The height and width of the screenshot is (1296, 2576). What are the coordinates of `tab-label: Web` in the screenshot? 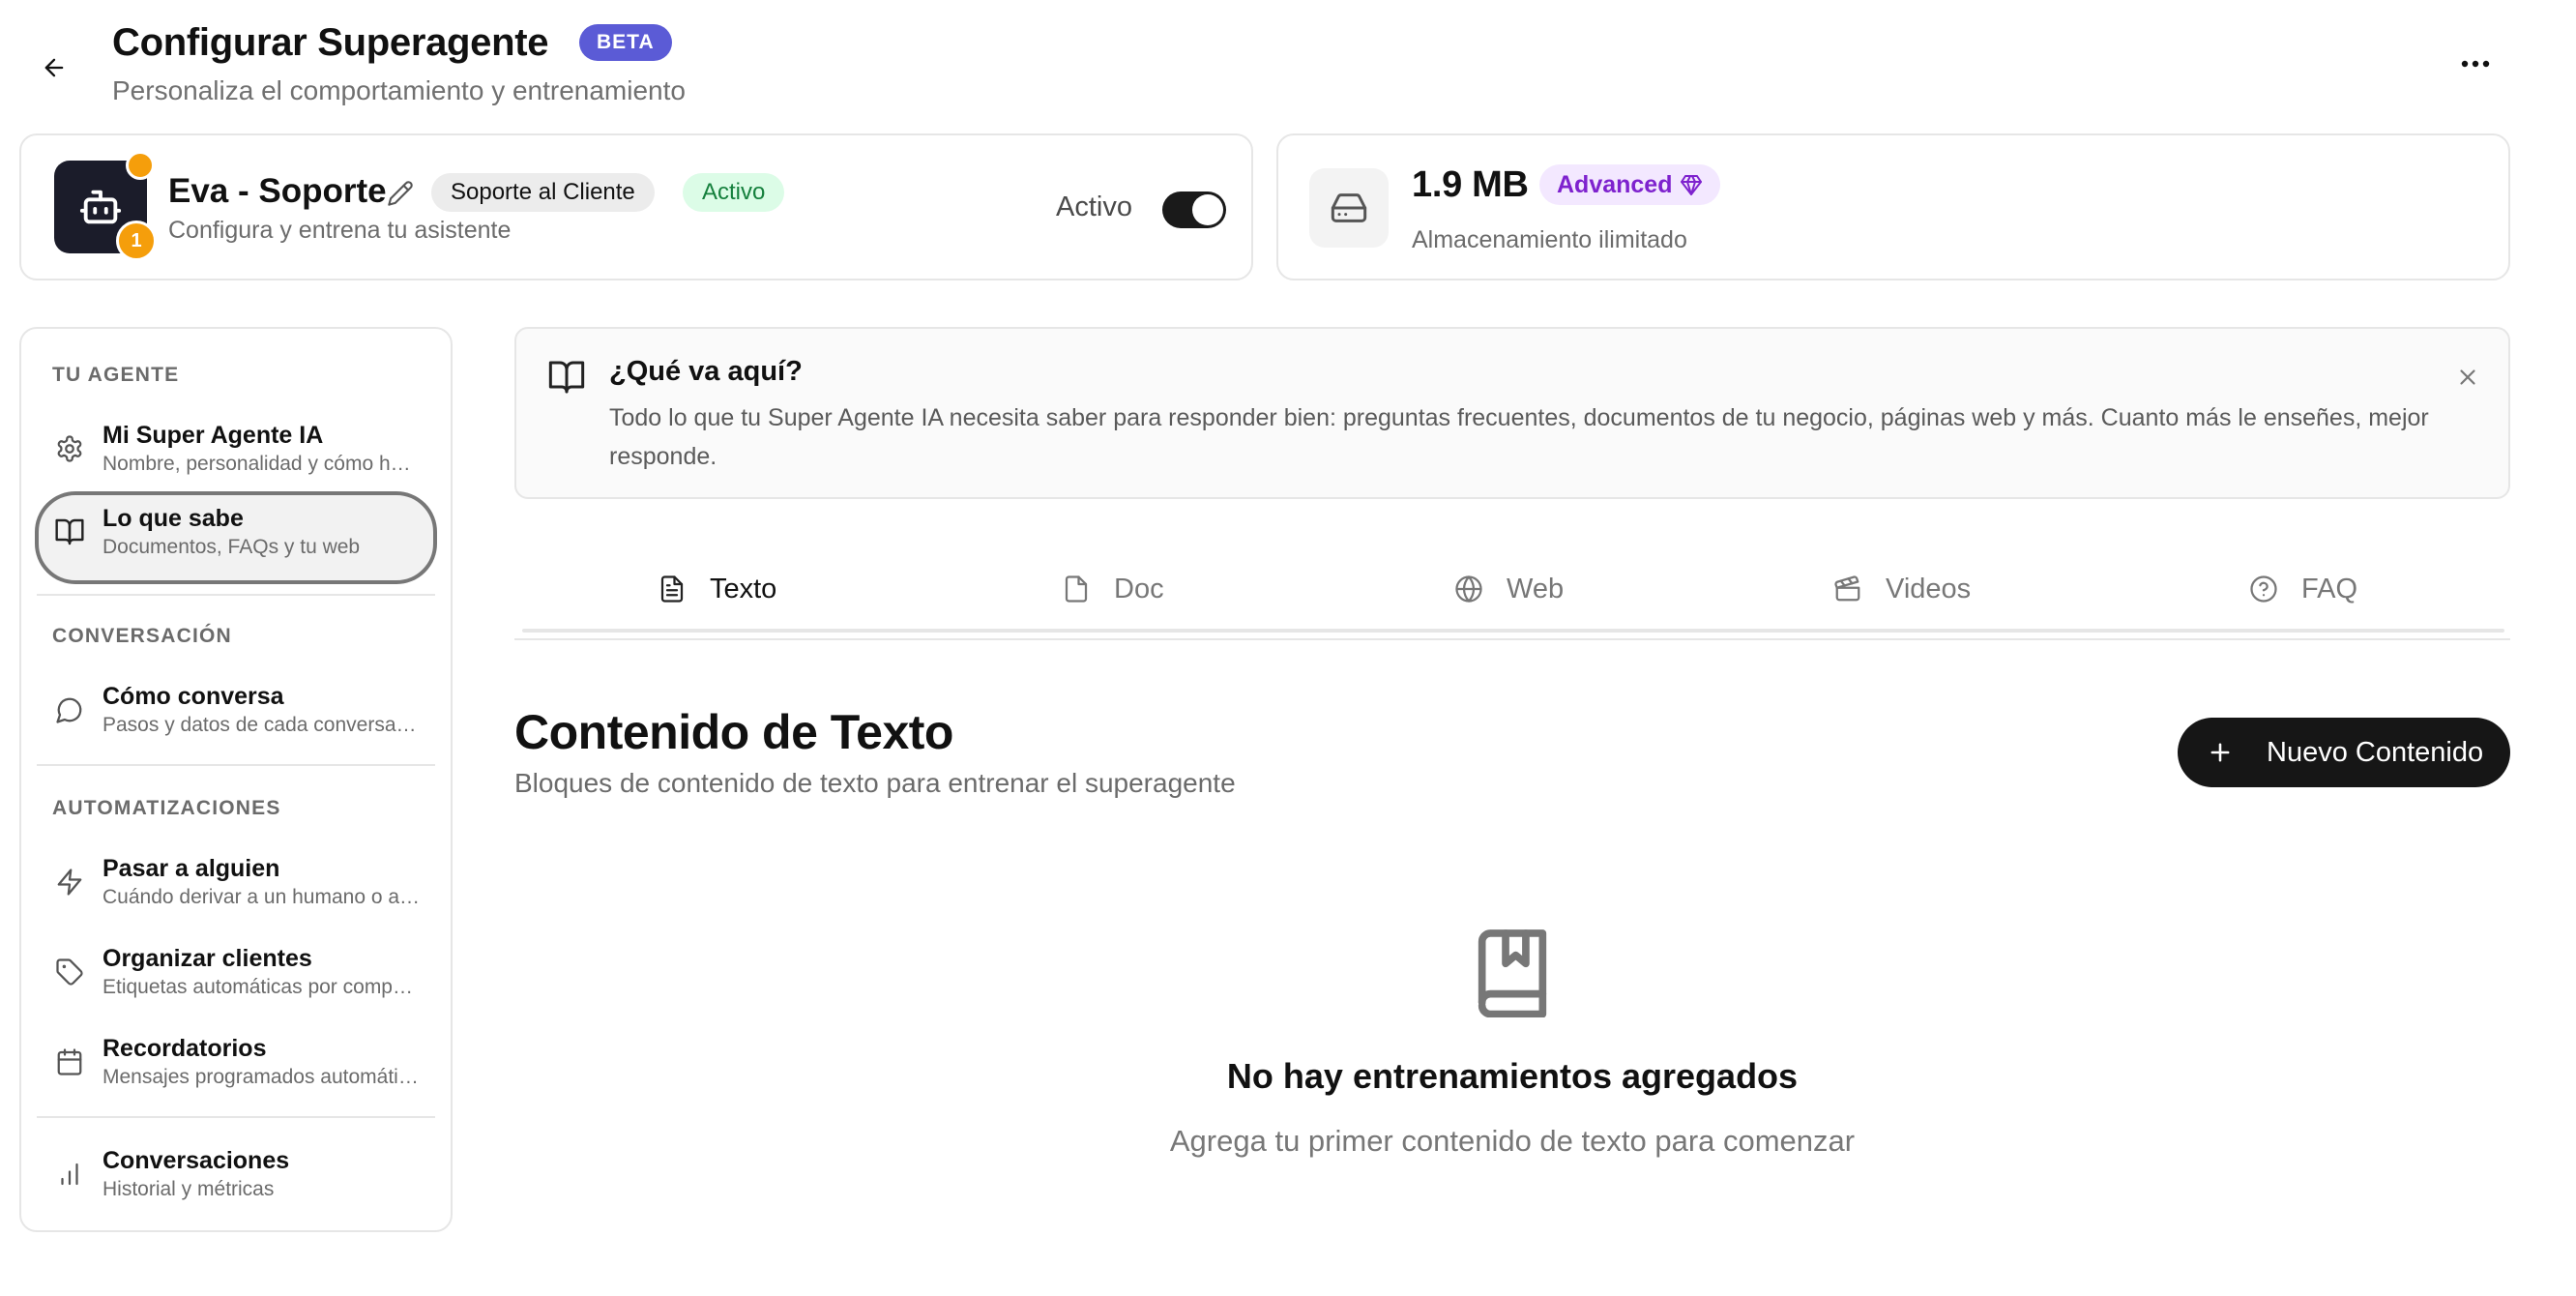 It's located at (1536, 588).